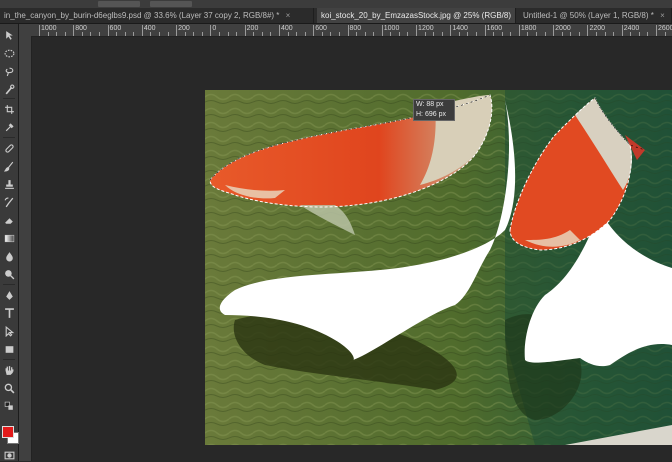 Image resolution: width=672 pixels, height=462 pixels. Describe the element at coordinates (9, 127) in the screenshot. I see `eyedropper-icon` at that location.